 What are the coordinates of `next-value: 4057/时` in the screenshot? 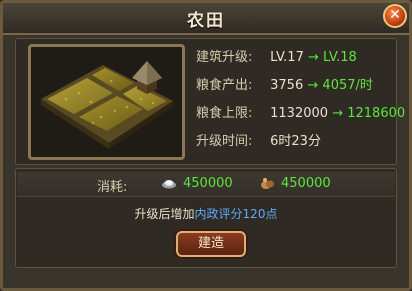 It's located at (347, 85).